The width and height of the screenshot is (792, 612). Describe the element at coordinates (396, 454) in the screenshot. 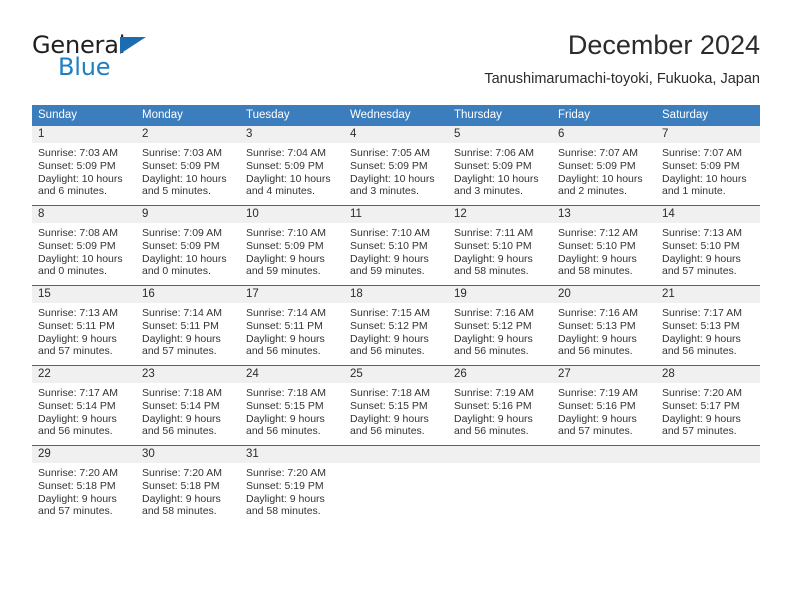

I see `day-number` at that location.